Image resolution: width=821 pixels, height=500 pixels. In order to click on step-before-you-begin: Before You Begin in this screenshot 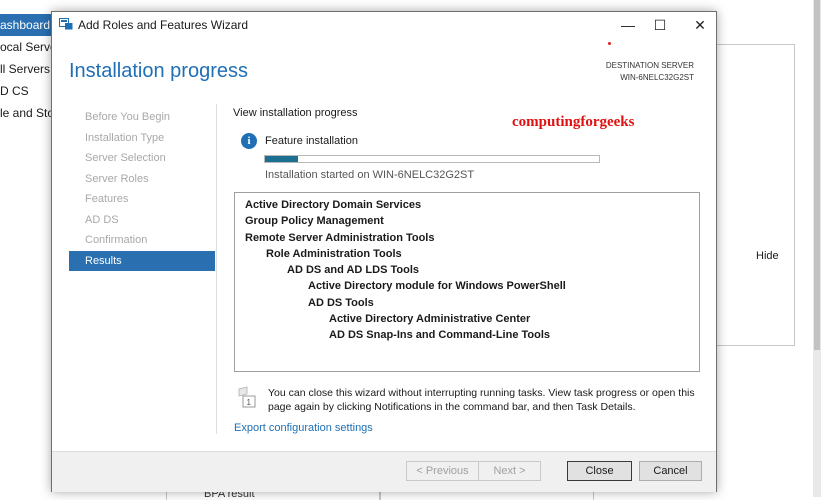, I will do `click(128, 117)`.